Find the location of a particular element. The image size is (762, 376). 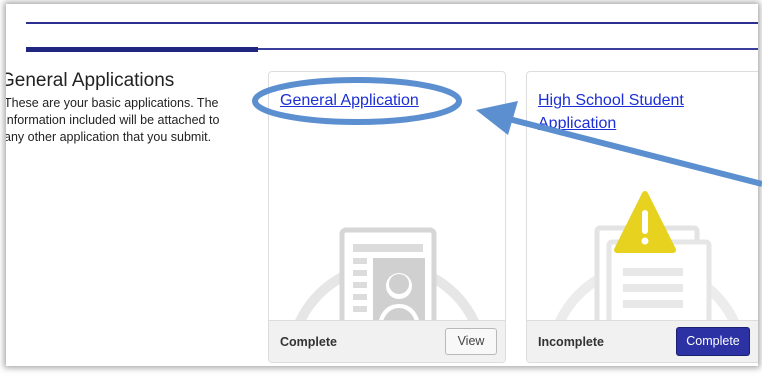

card-footer: Incomplete Complete is located at coordinates (642, 341).